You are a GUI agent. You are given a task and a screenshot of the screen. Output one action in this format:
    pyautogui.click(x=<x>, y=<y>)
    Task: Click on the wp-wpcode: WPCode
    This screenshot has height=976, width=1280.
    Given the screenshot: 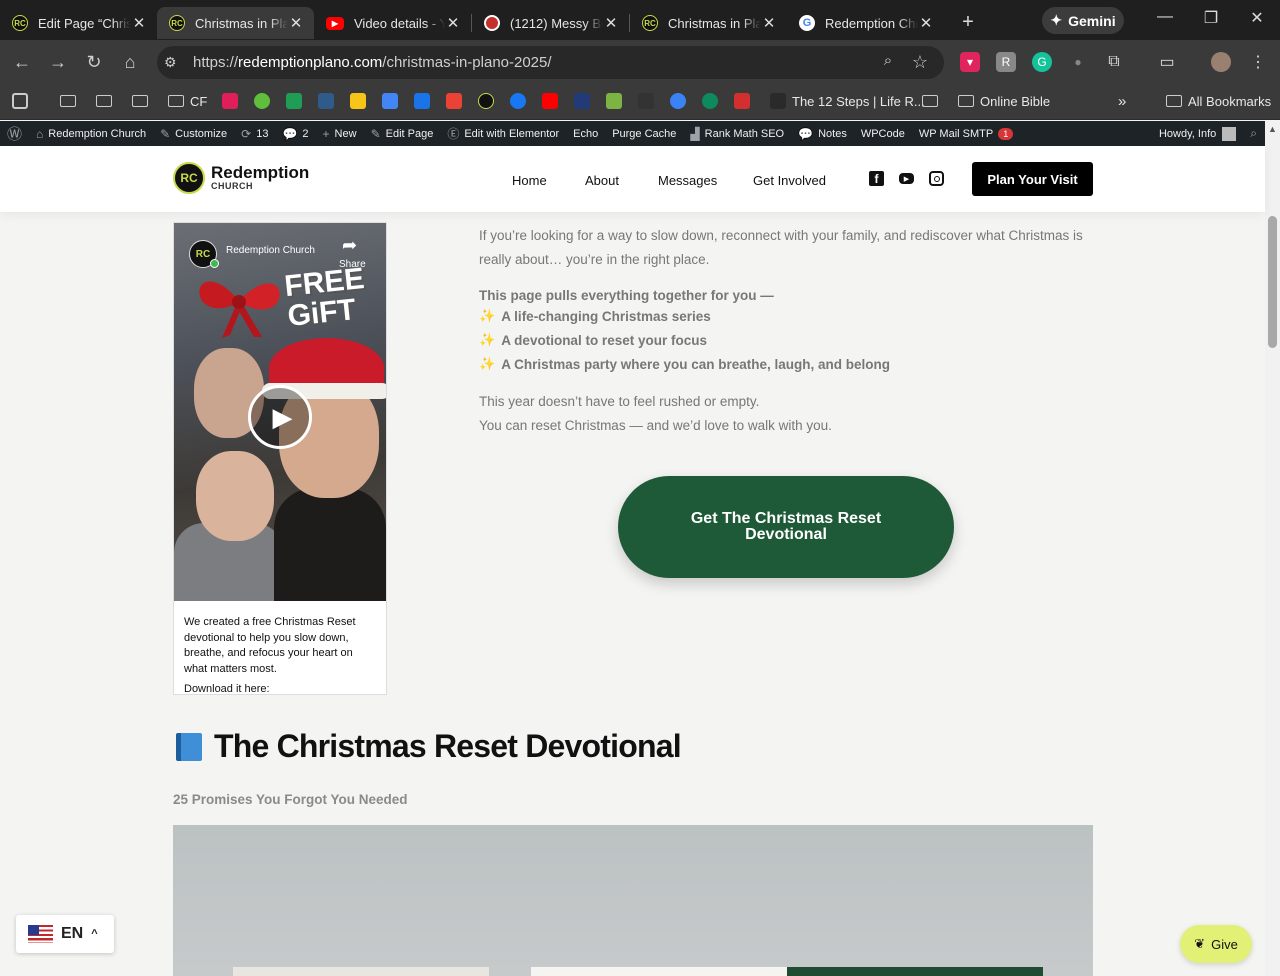 What is the action you would take?
    pyautogui.click(x=883, y=134)
    